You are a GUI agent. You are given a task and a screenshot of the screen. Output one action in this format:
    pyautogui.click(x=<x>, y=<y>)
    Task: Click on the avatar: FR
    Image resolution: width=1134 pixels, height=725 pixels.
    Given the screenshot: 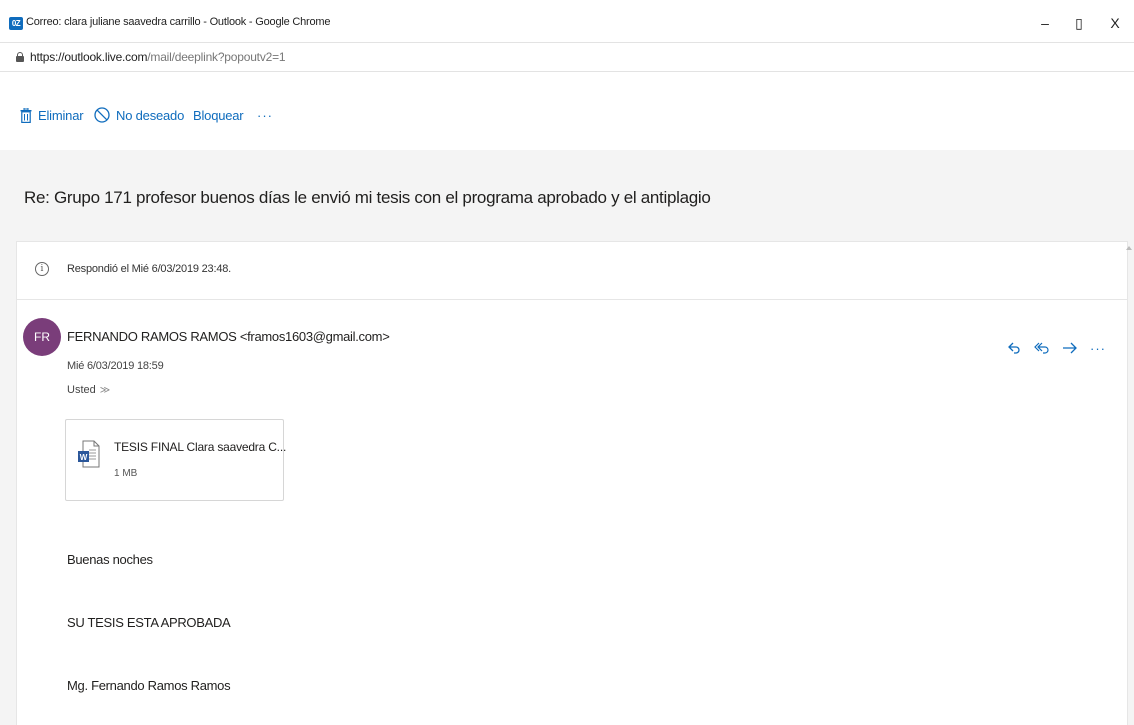 What is the action you would take?
    pyautogui.click(x=42, y=337)
    